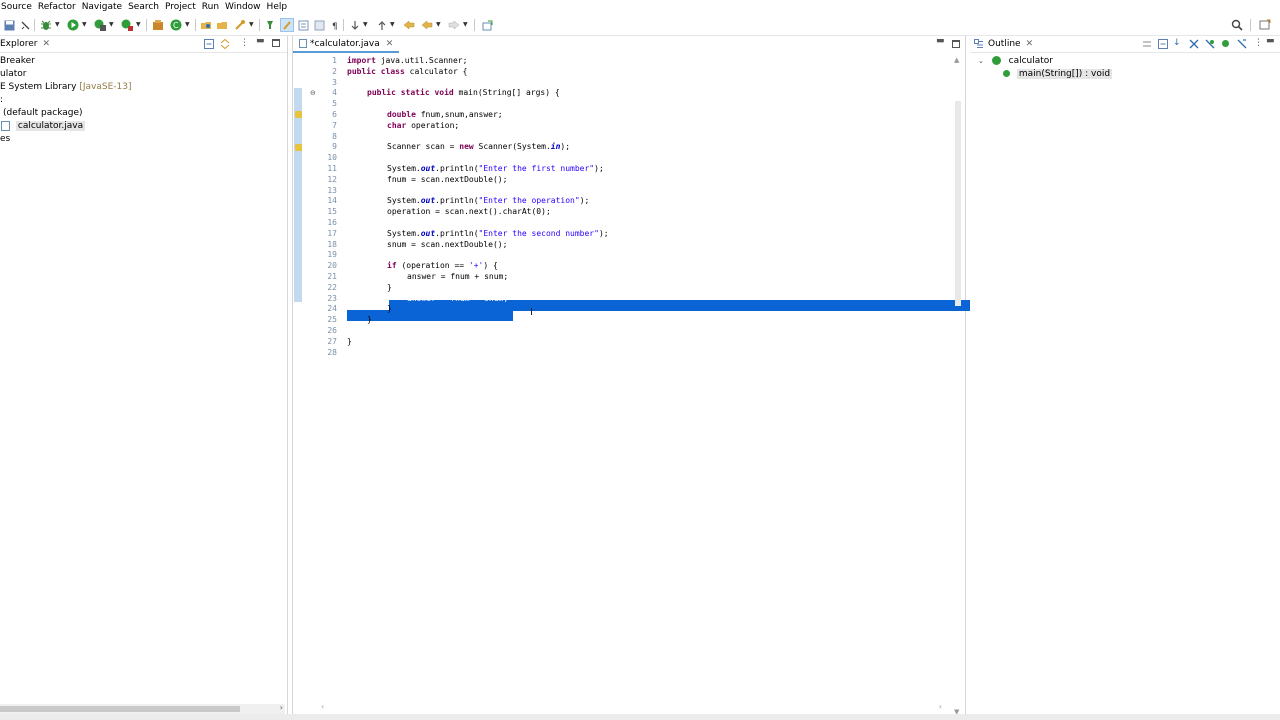 The height and width of the screenshot is (720, 1280). Describe the element at coordinates (104, 7) in the screenshot. I see `menu-navigate: Navigate` at that location.